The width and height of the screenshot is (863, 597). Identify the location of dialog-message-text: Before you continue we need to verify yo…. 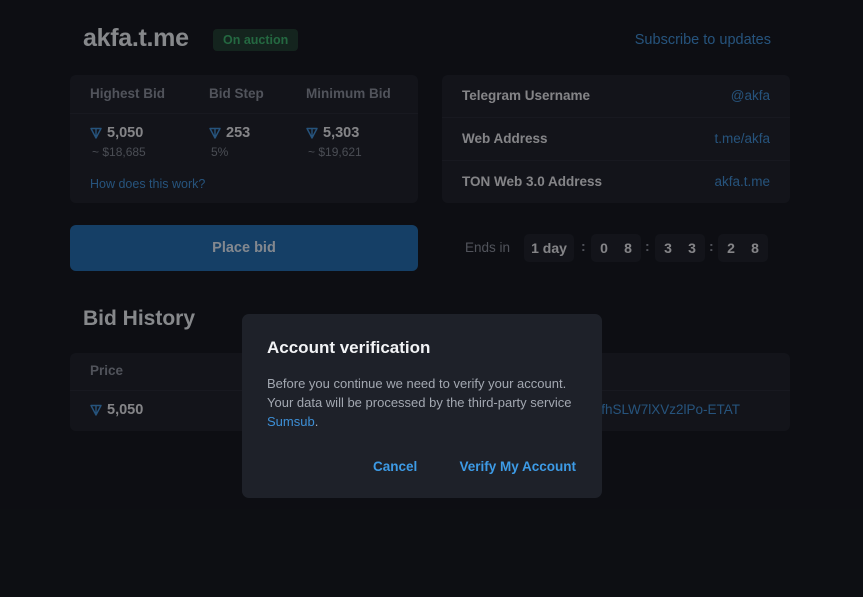
(419, 393).